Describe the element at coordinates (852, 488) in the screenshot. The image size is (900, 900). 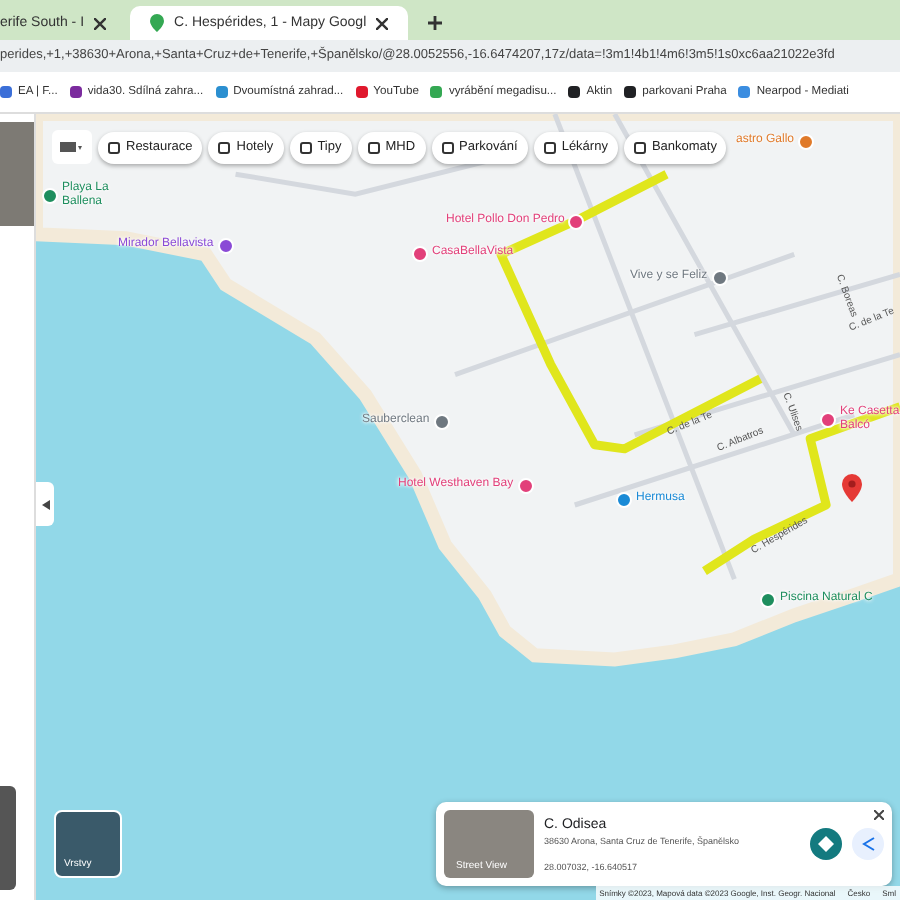
I see `location-pin-icon` at that location.